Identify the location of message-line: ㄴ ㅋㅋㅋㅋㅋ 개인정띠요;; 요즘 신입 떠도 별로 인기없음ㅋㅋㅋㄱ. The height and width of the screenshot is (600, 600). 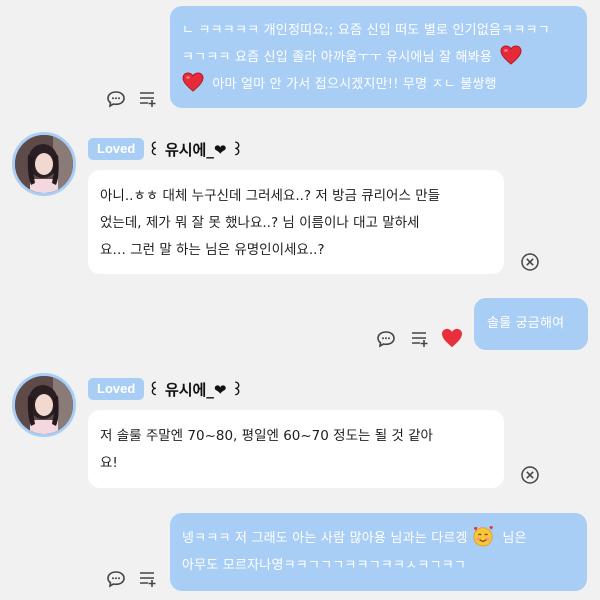
(366, 30).